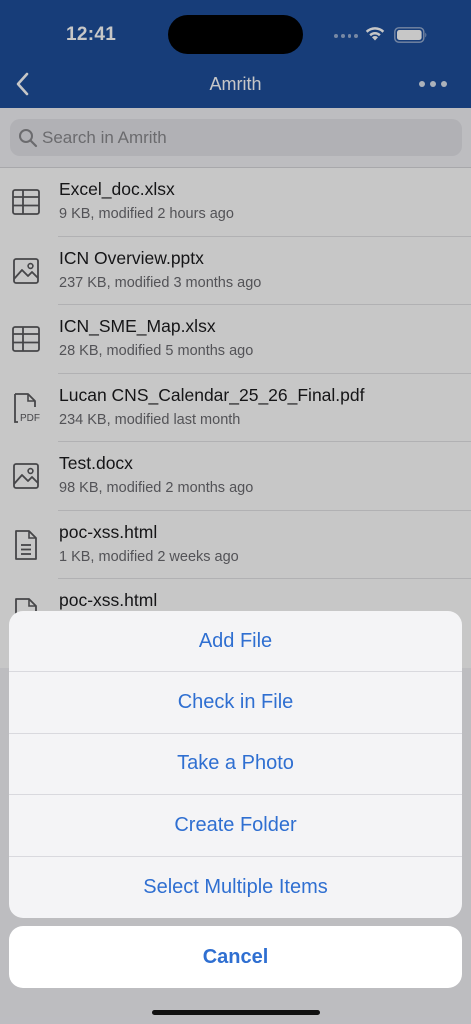 The width and height of the screenshot is (471, 1024). What do you see at coordinates (235, 957) in the screenshot?
I see `cancel-button: Cancel` at bounding box center [235, 957].